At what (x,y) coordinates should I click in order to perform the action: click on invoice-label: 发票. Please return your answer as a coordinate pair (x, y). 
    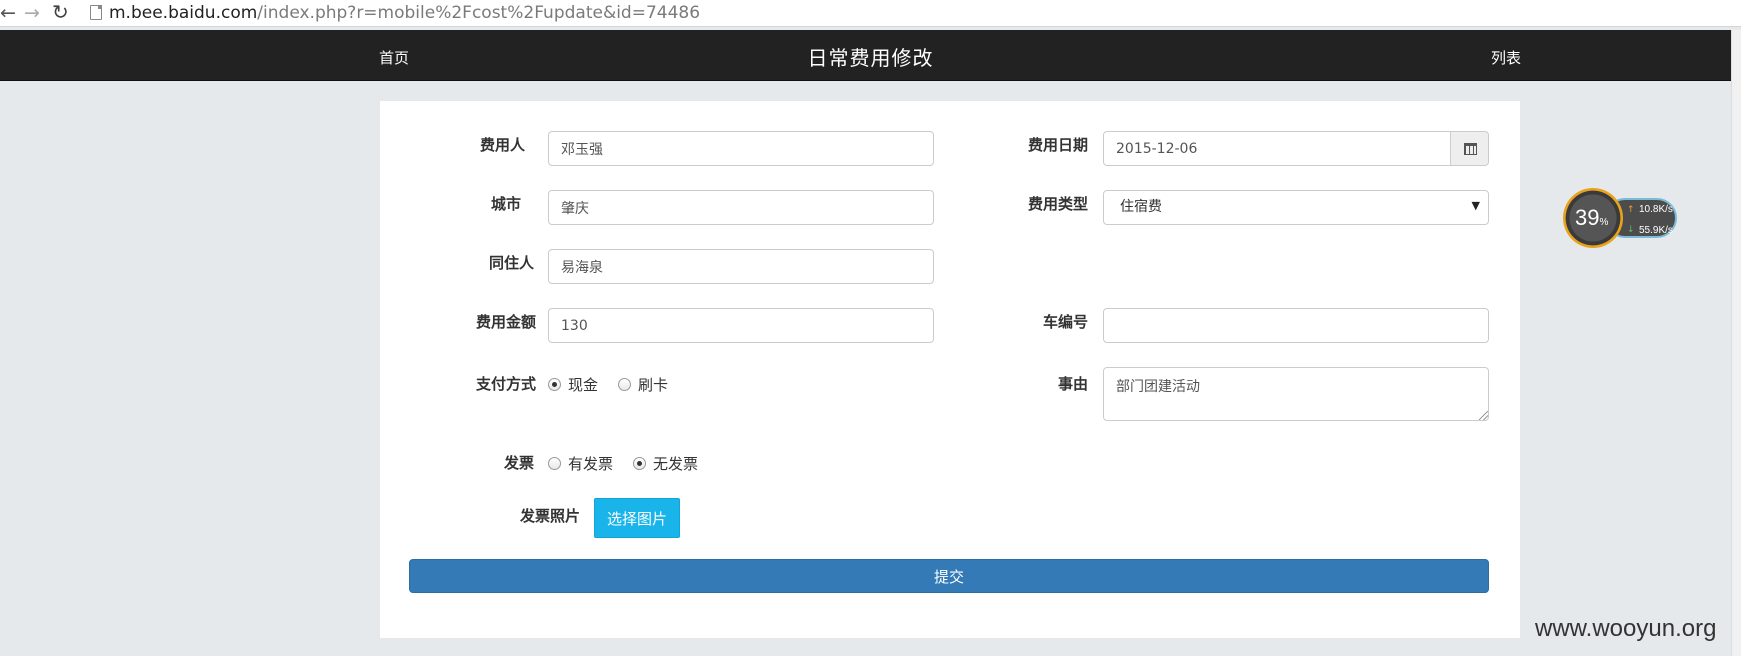
    Looking at the image, I should click on (519, 463).